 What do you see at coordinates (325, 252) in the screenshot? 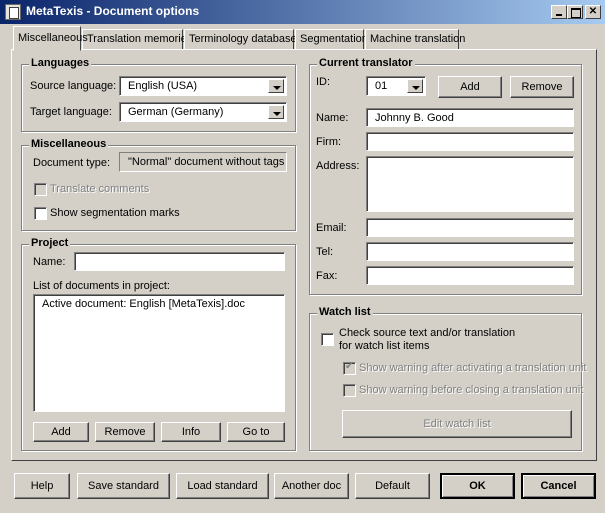
I see `tel-label: Tel:` at bounding box center [325, 252].